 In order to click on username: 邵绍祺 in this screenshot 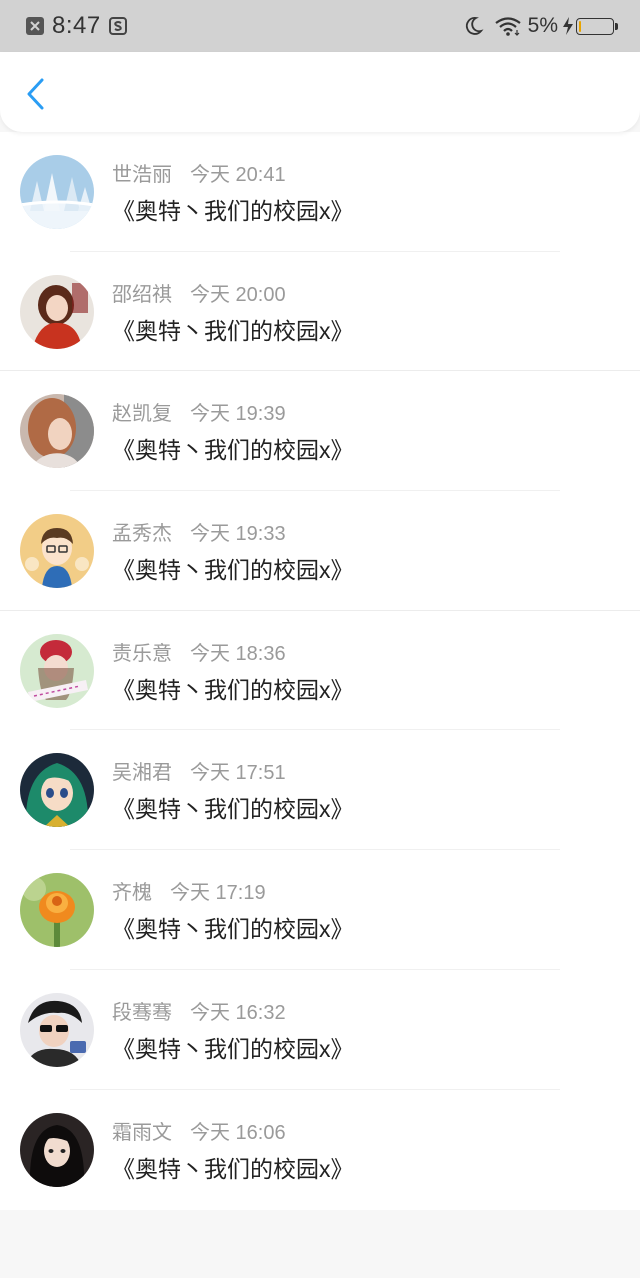, I will do `click(142, 295)`.